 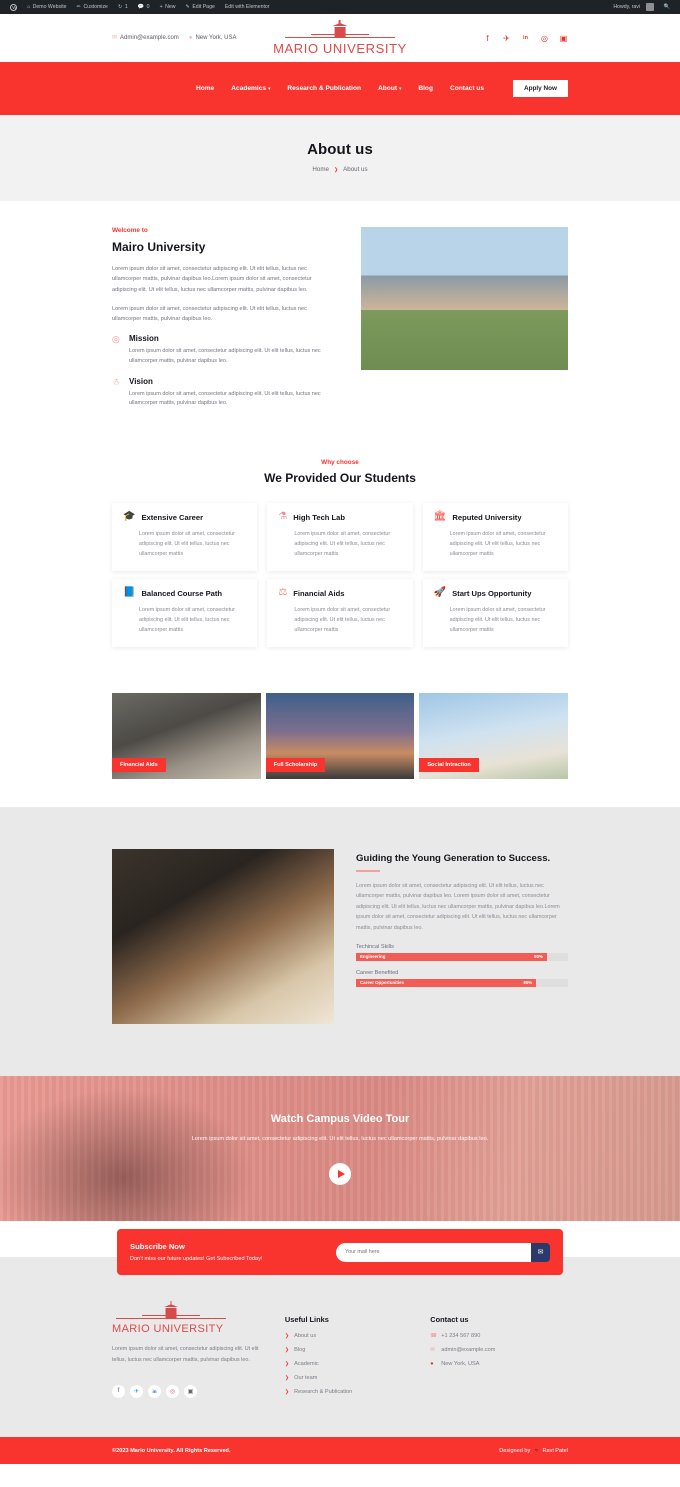 What do you see at coordinates (373, 957) in the screenshot?
I see `progress-name: Engineering` at bounding box center [373, 957].